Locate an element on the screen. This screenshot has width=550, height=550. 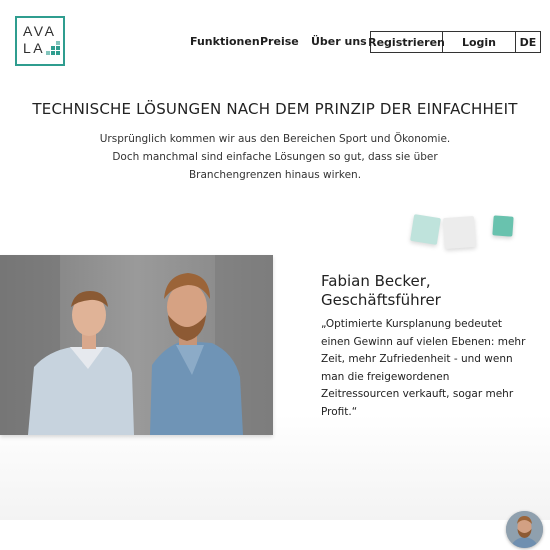
nav-funktionen: Funktionen is located at coordinates (225, 41).